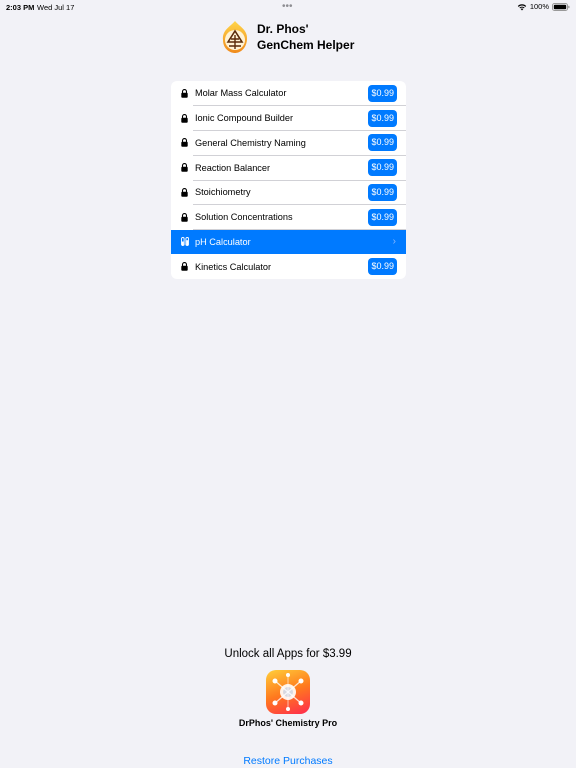 This screenshot has width=576, height=768. What do you see at coordinates (306, 45) in the screenshot?
I see `app-title-line2: GenChem Helper` at bounding box center [306, 45].